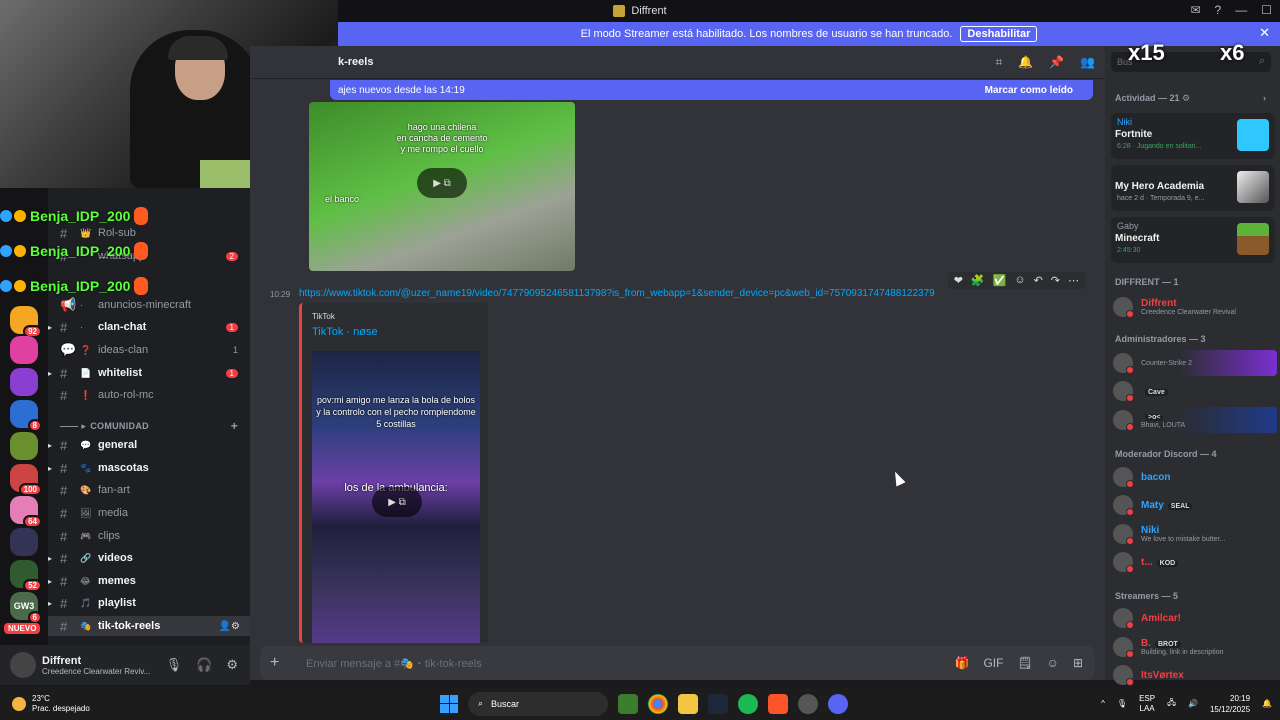  What do you see at coordinates (1147, 704) in the screenshot?
I see `language-indicator: ESP LAA` at bounding box center [1147, 704].